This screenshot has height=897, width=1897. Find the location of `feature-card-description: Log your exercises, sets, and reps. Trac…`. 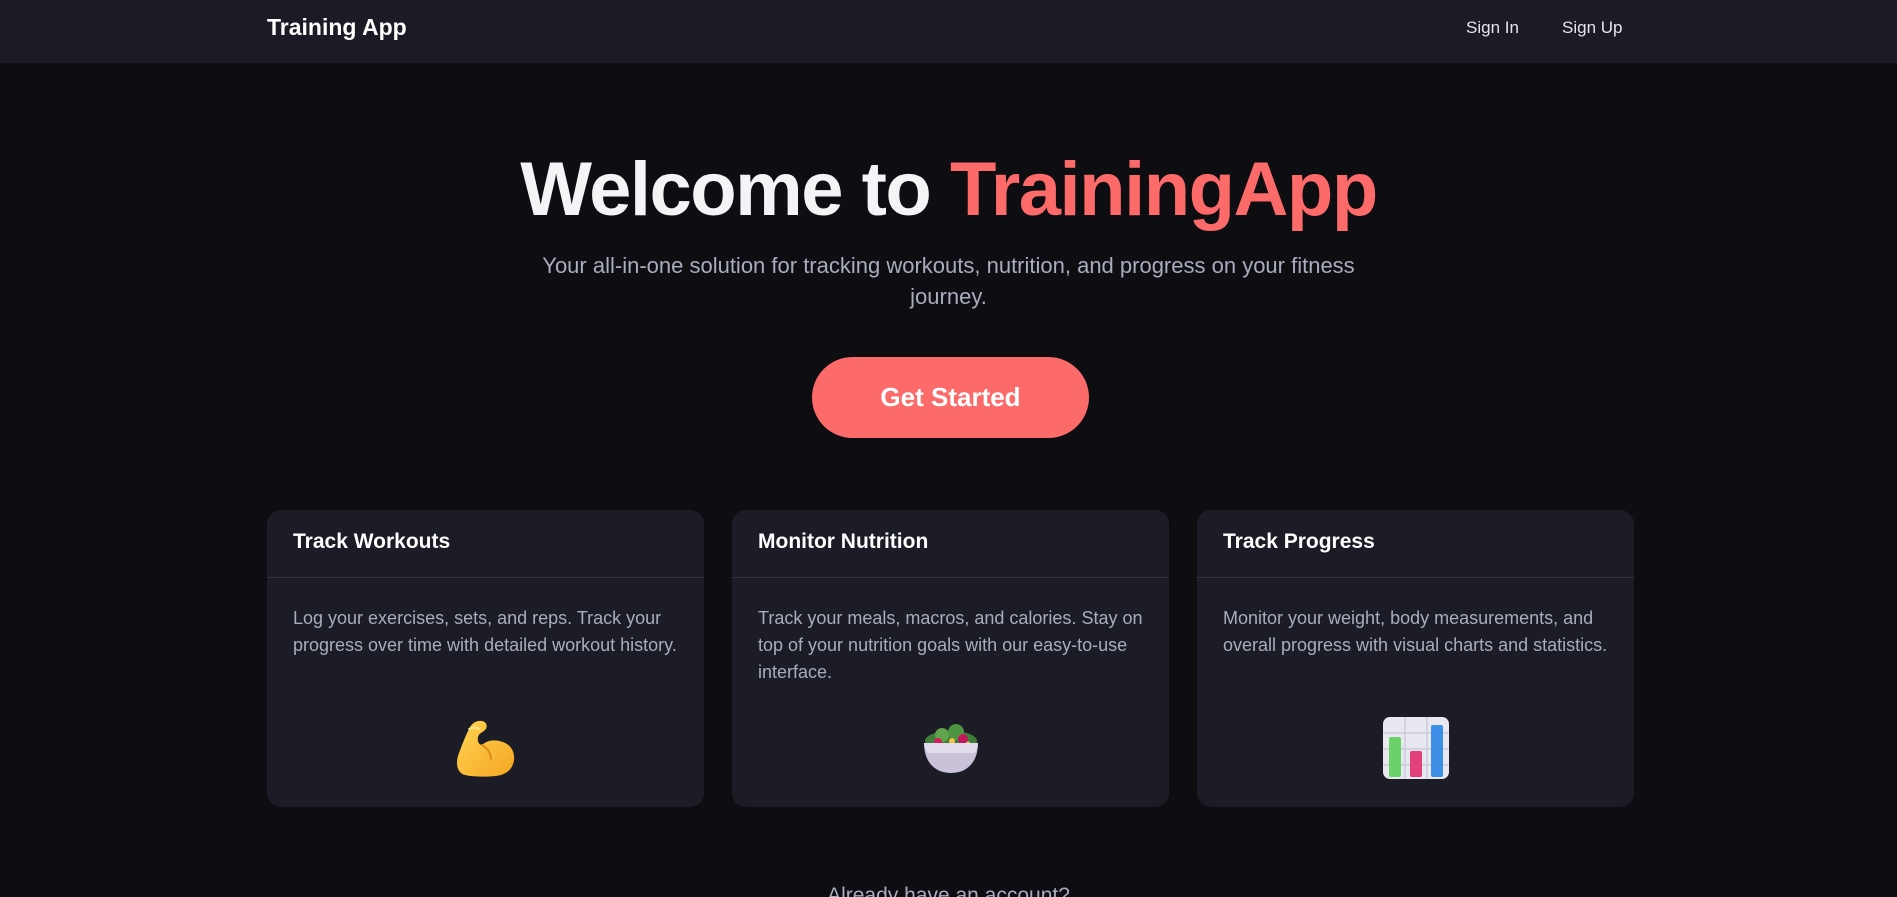

feature-card-description: Log your exercises, sets, and reps. Trac… is located at coordinates (485, 631).